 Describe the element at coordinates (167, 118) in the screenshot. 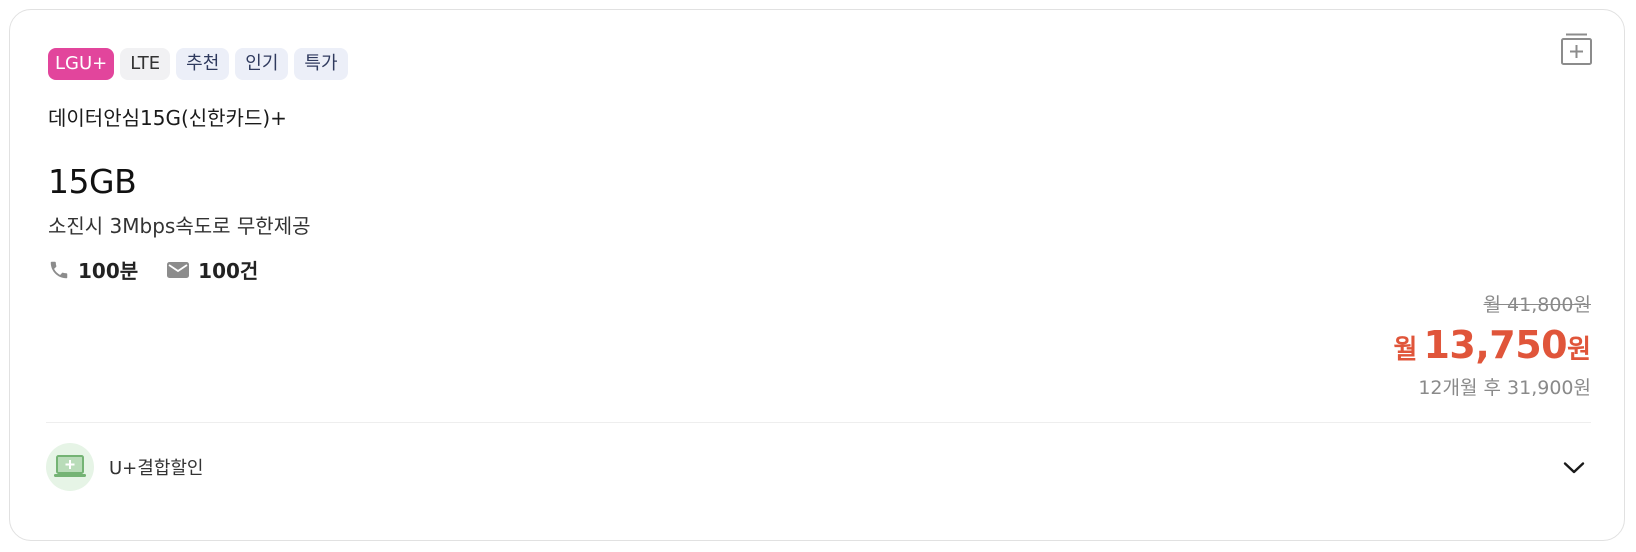

I see `plan-name: 데이터안심15G(신한카드)+` at that location.